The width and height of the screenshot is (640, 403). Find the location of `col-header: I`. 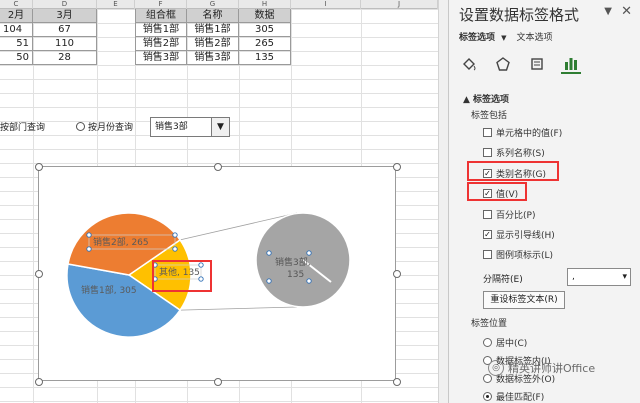

col-header: I is located at coordinates (326, 4).